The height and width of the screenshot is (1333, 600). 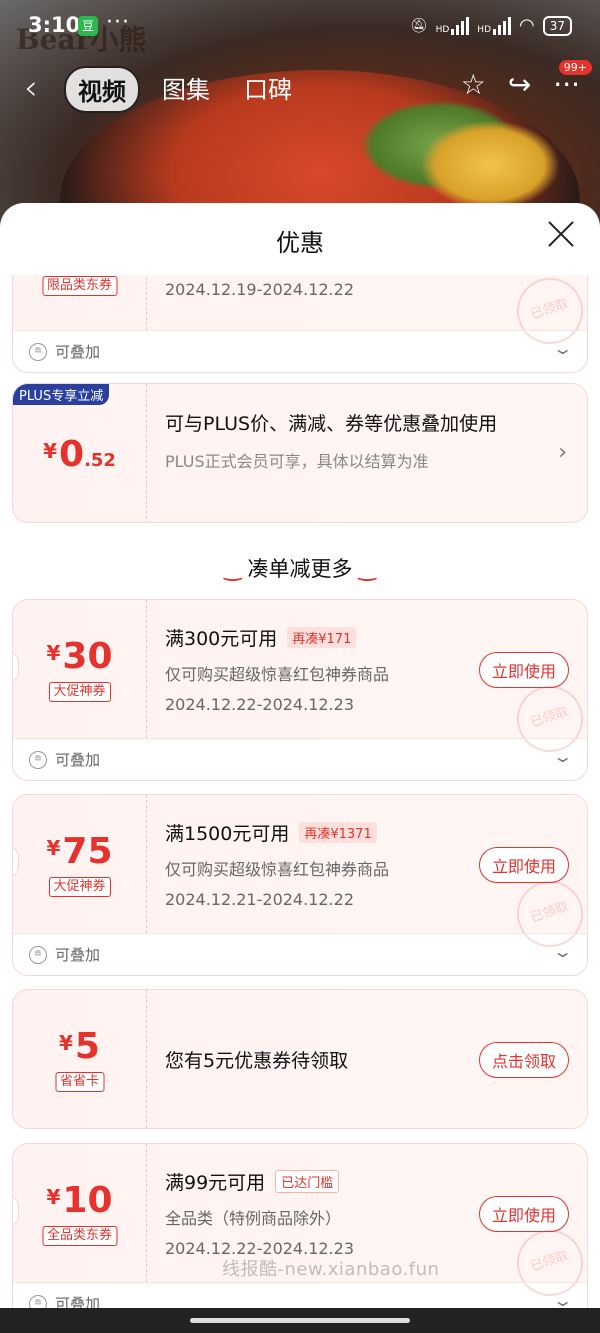 I want to click on status-indicators: 🔕︎ HD HD ◠ 37, so click(x=491, y=25).